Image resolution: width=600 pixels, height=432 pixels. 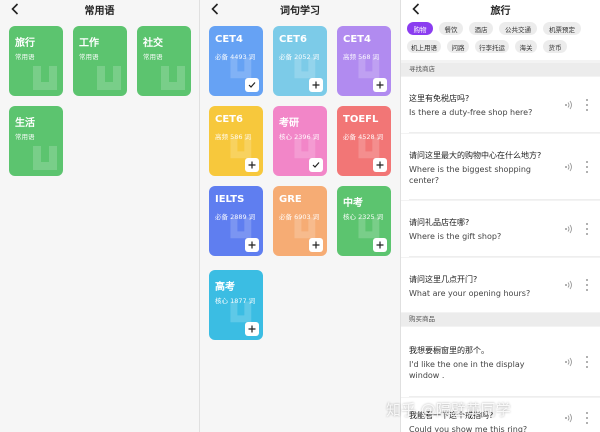 What do you see at coordinates (526, 46) in the screenshot?
I see `category-chip: 海关` at bounding box center [526, 46].